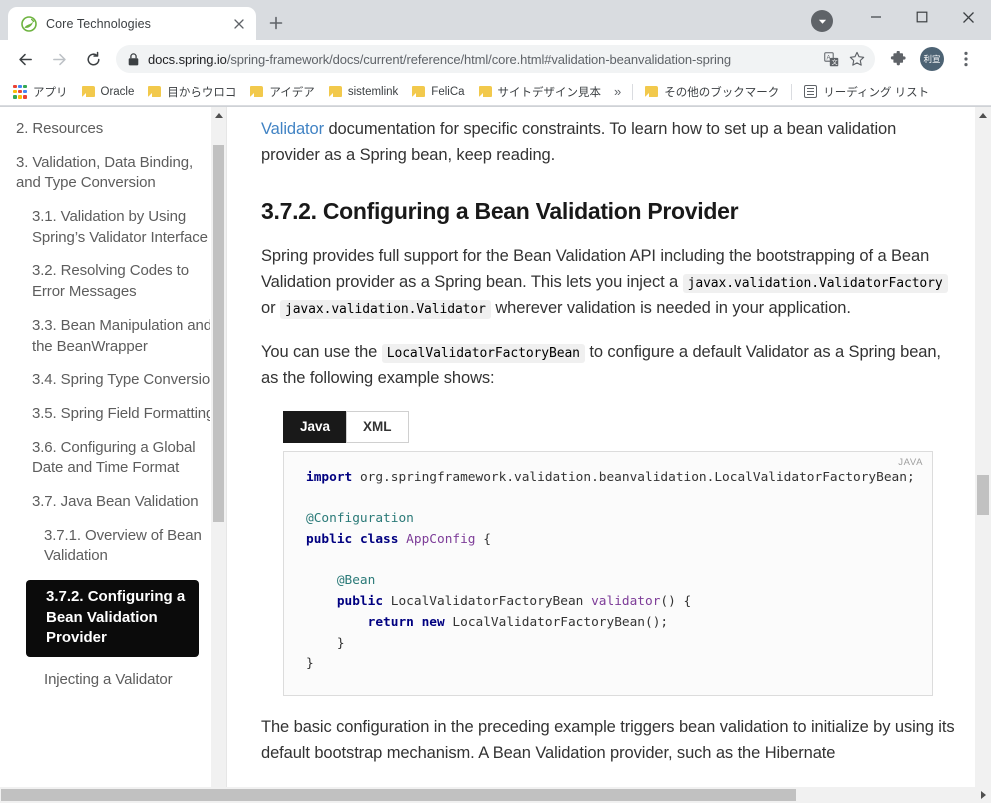 The height and width of the screenshot is (803, 991). I want to click on profile-chip-icon, so click(822, 21).